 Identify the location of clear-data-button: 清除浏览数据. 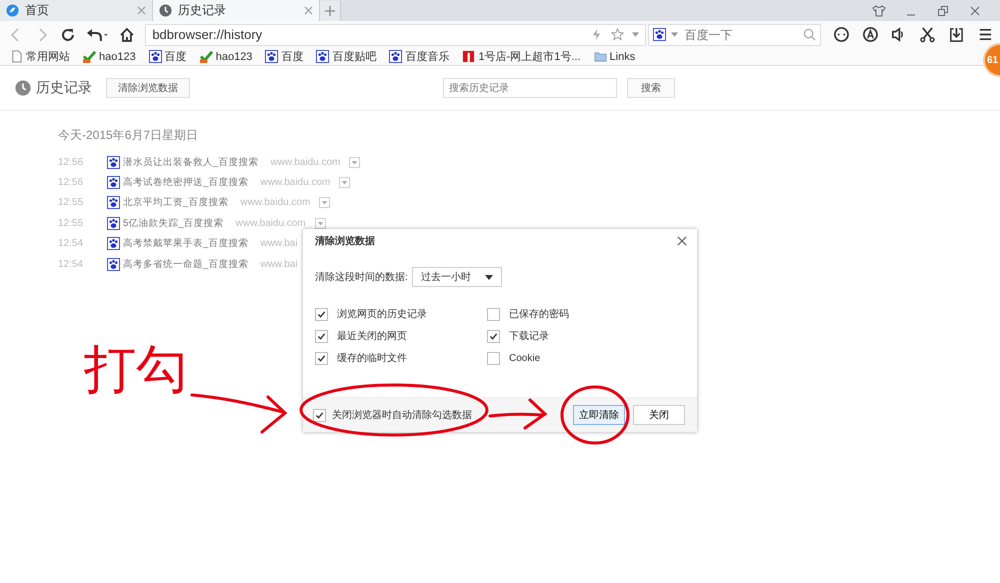
(148, 88).